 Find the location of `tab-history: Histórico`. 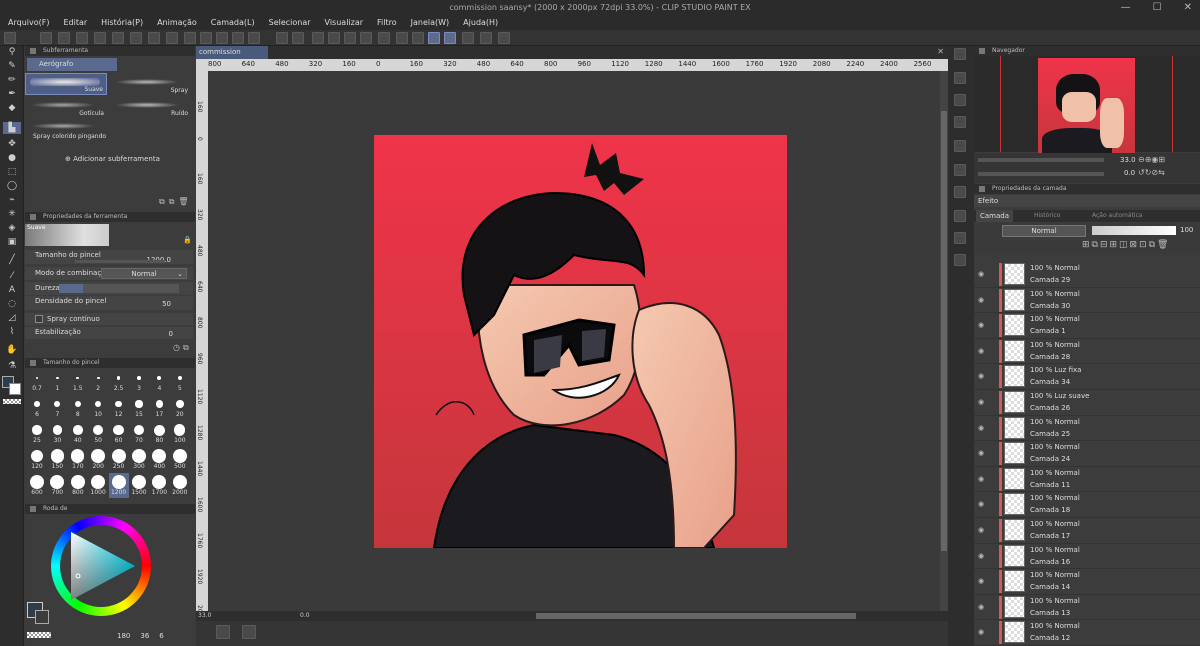

tab-history: Histórico is located at coordinates (1047, 215).